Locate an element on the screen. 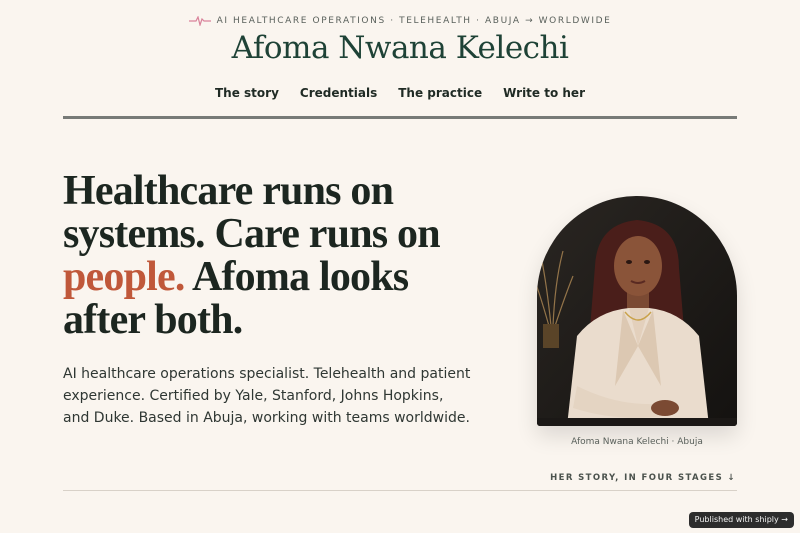  published-with-badge: Published with shiply → is located at coordinates (741, 520).